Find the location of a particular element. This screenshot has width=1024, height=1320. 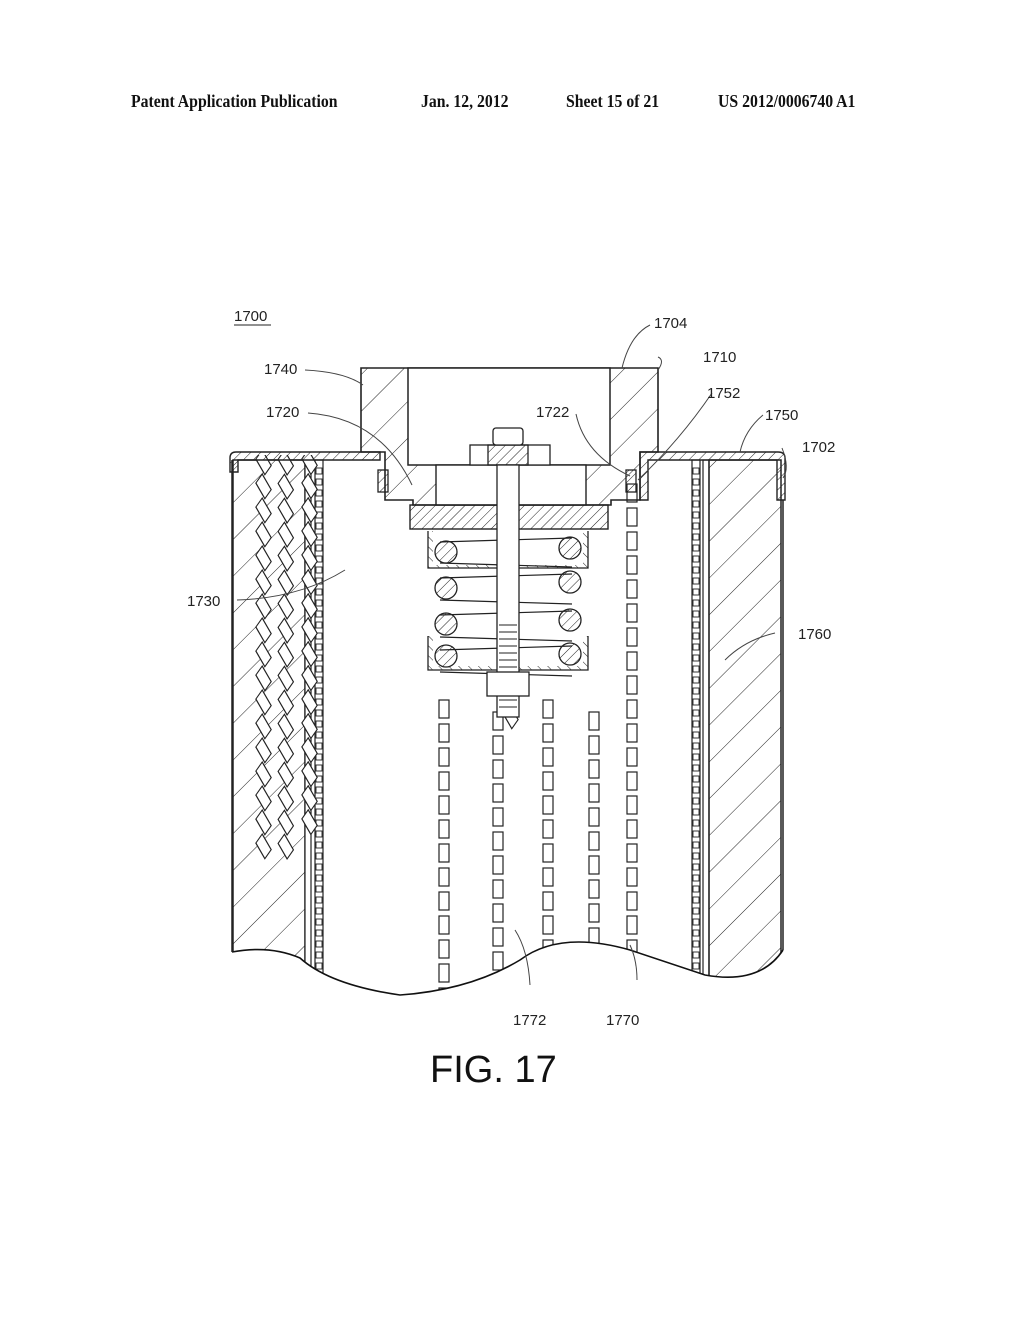

right-perforations is located at coordinates (696, 734).